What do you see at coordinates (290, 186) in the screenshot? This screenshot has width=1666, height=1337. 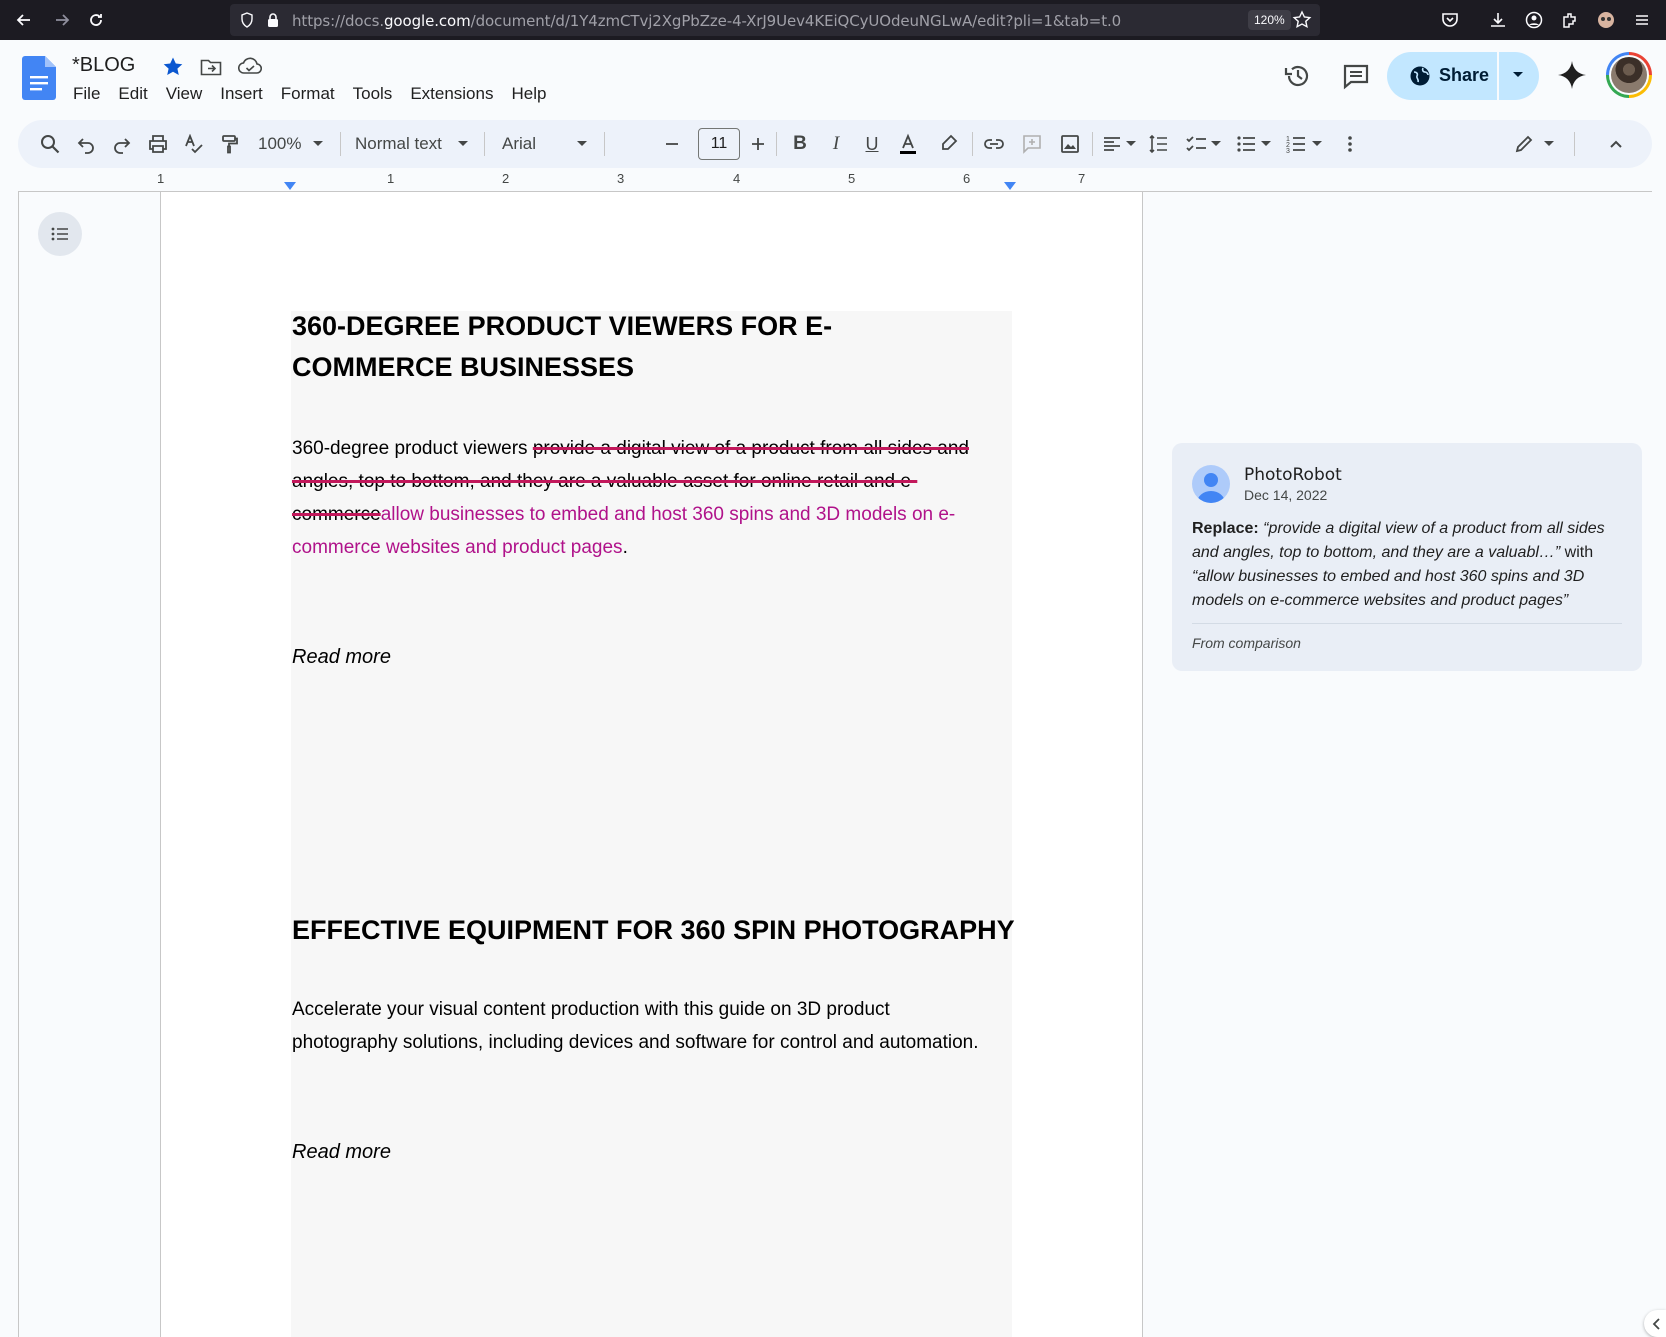 I see `left-indent-marker` at bounding box center [290, 186].